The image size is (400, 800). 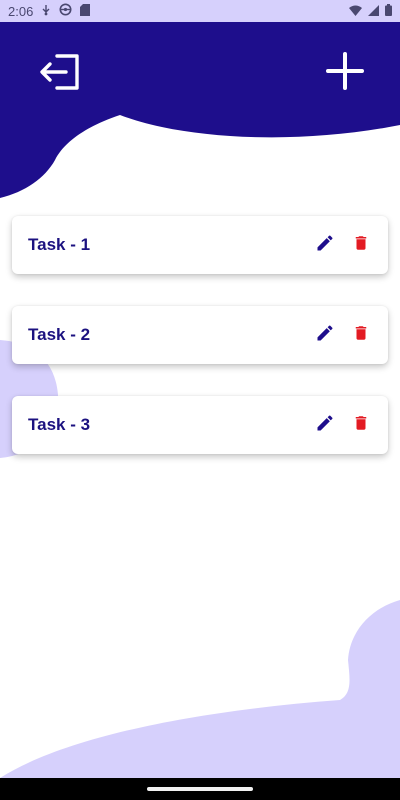 What do you see at coordinates (65, 11) in the screenshot?
I see `android-icon` at bounding box center [65, 11].